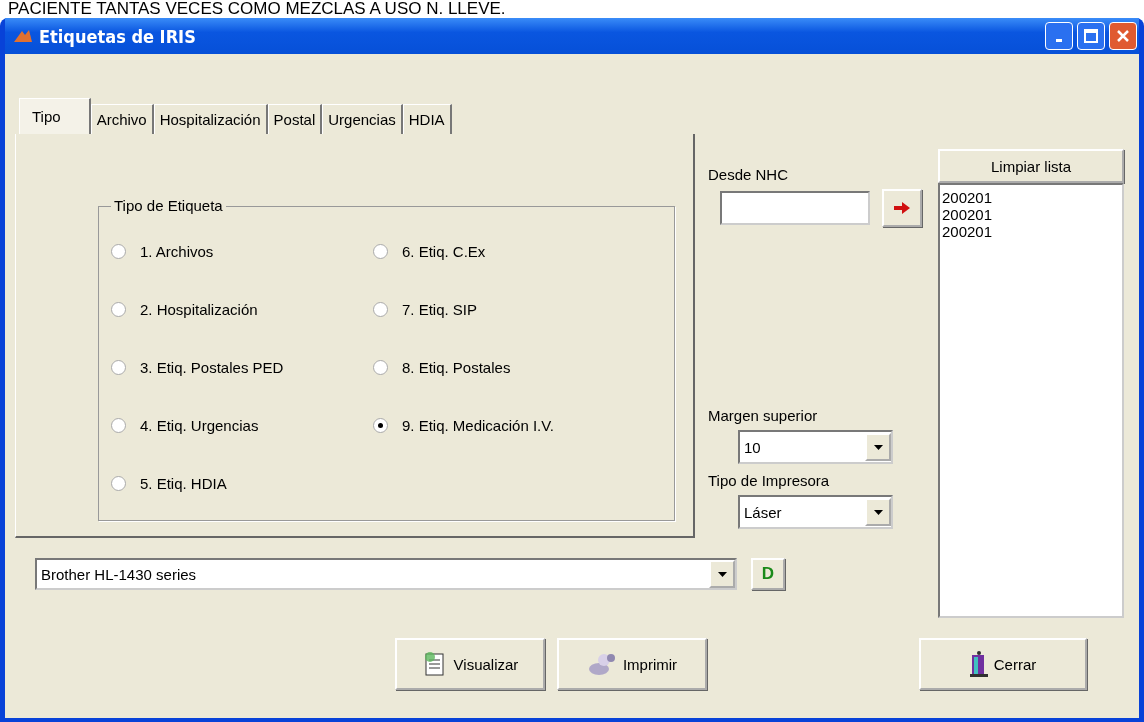 This screenshot has height=722, width=1144. Describe the element at coordinates (470, 664) in the screenshot. I see `preview-button: Visualizar` at that location.